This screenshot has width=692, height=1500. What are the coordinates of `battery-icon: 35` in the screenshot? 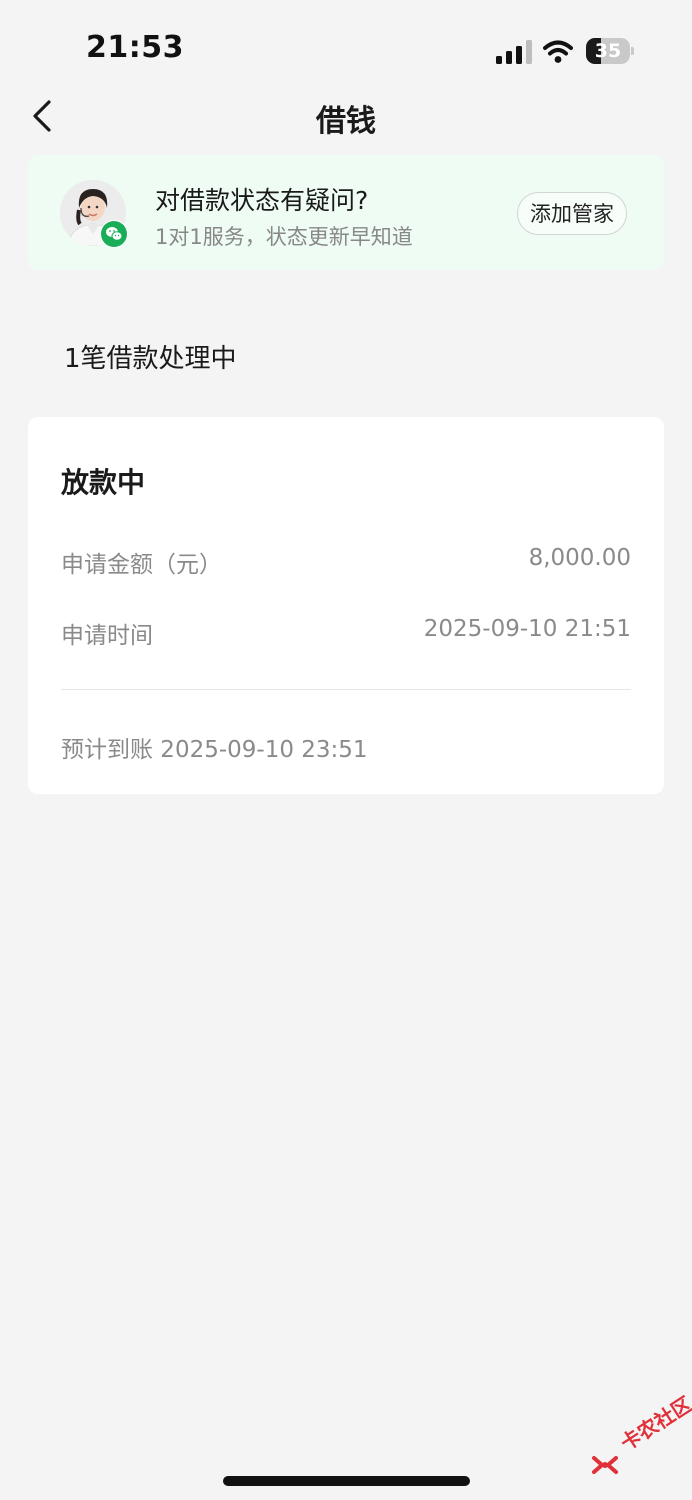 It's located at (610, 51).